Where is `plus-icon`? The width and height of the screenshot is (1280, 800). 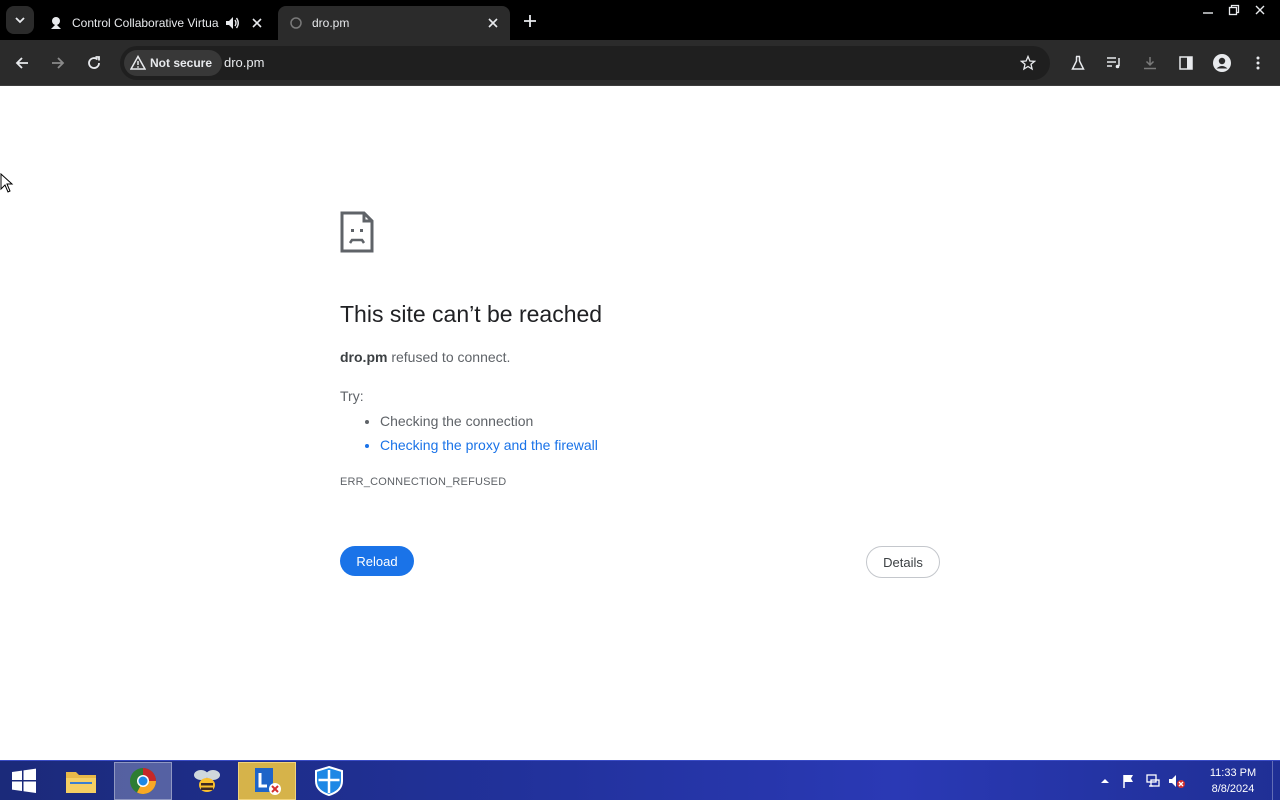
plus-icon is located at coordinates (530, 21).